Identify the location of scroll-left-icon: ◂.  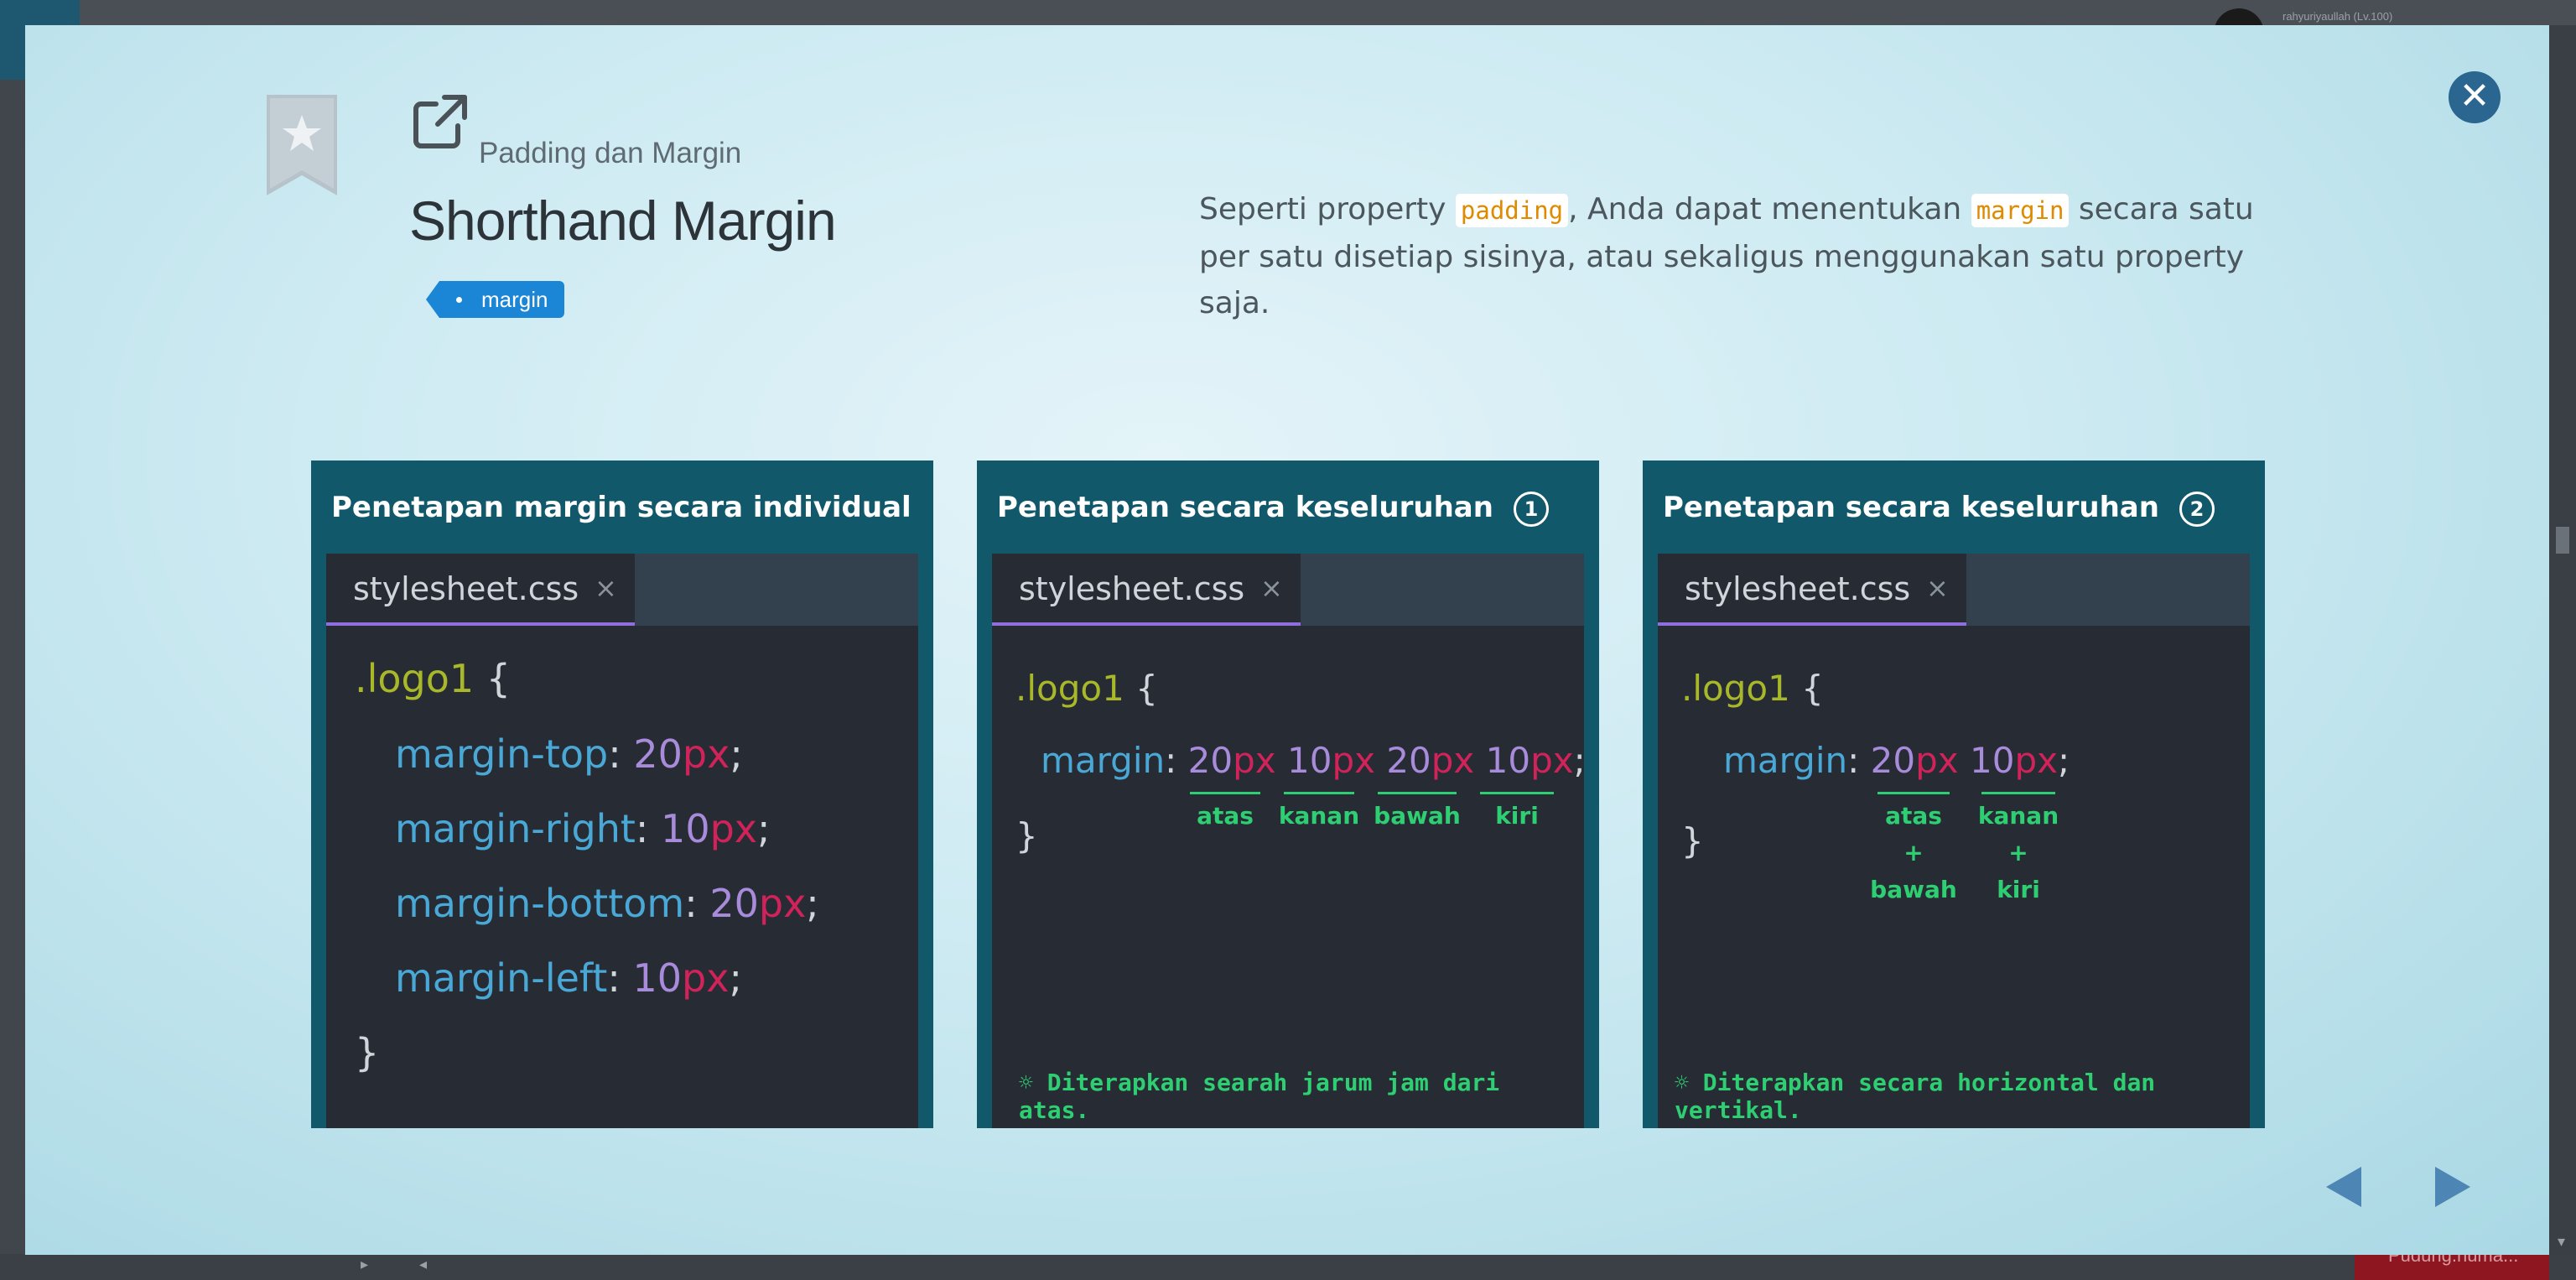
(423, 1264).